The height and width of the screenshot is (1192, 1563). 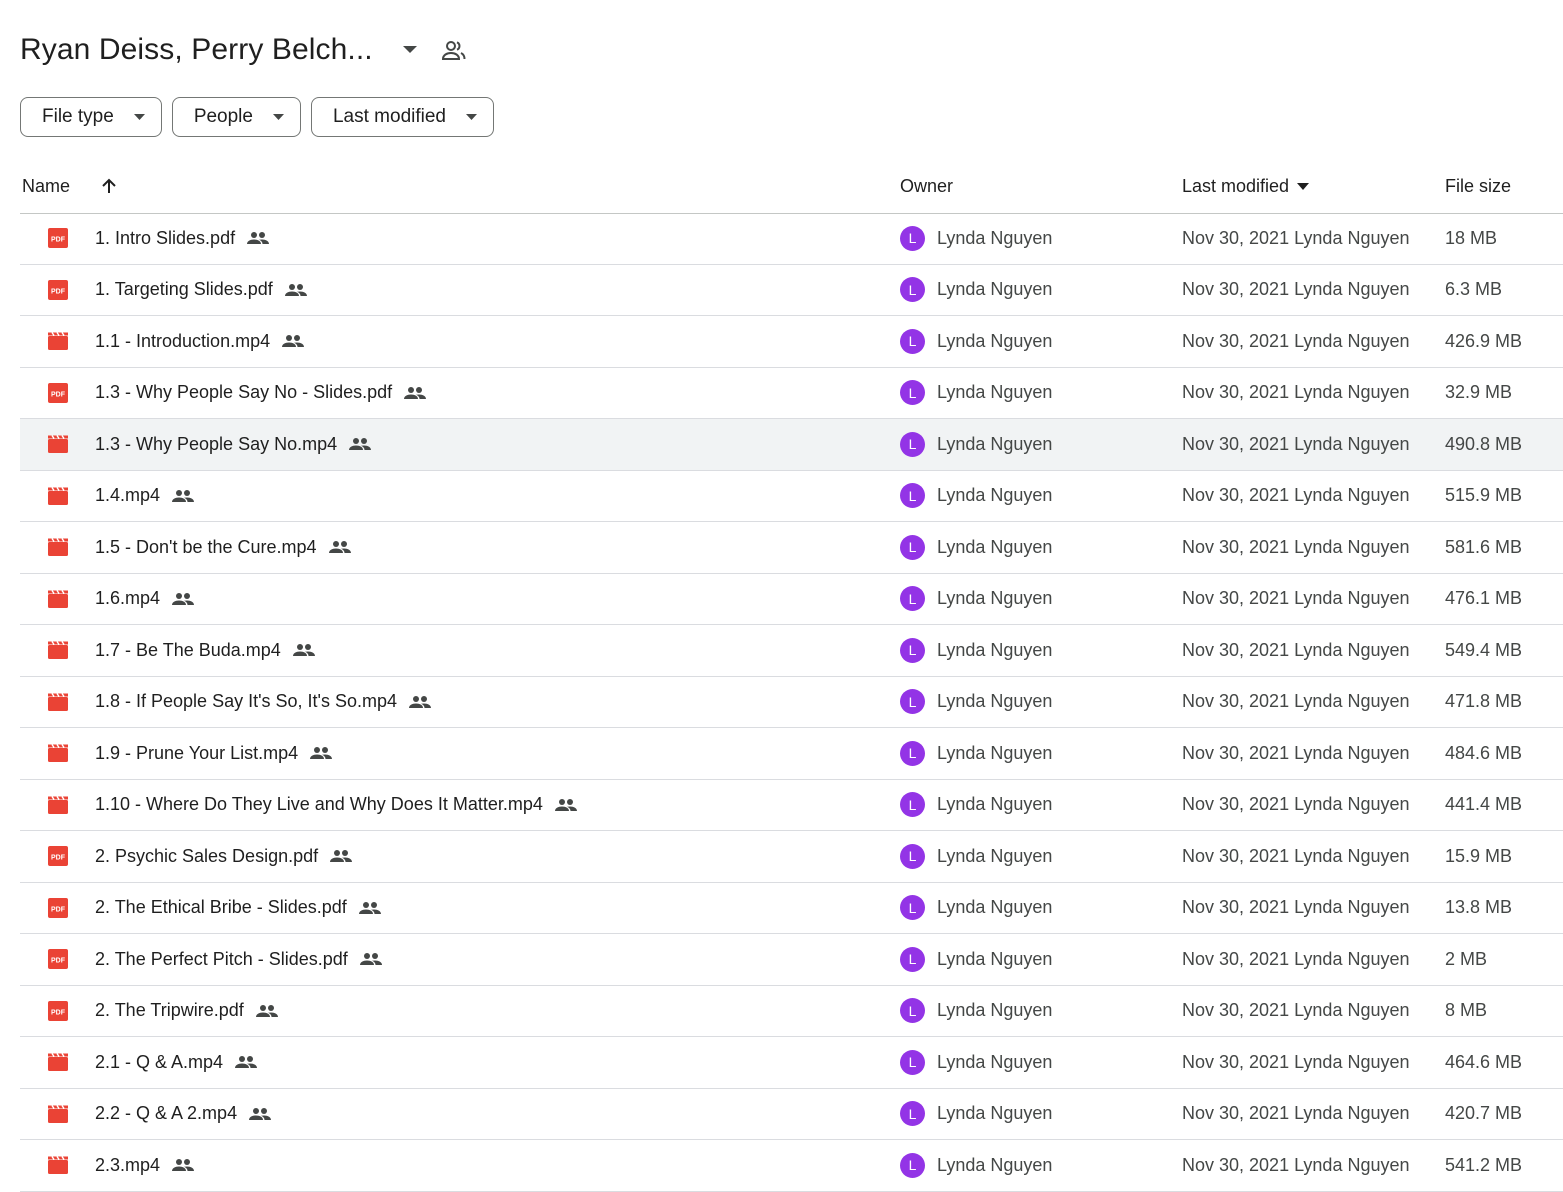 I want to click on file-name: 2. The Tripwire.pdf, so click(x=169, y=1010).